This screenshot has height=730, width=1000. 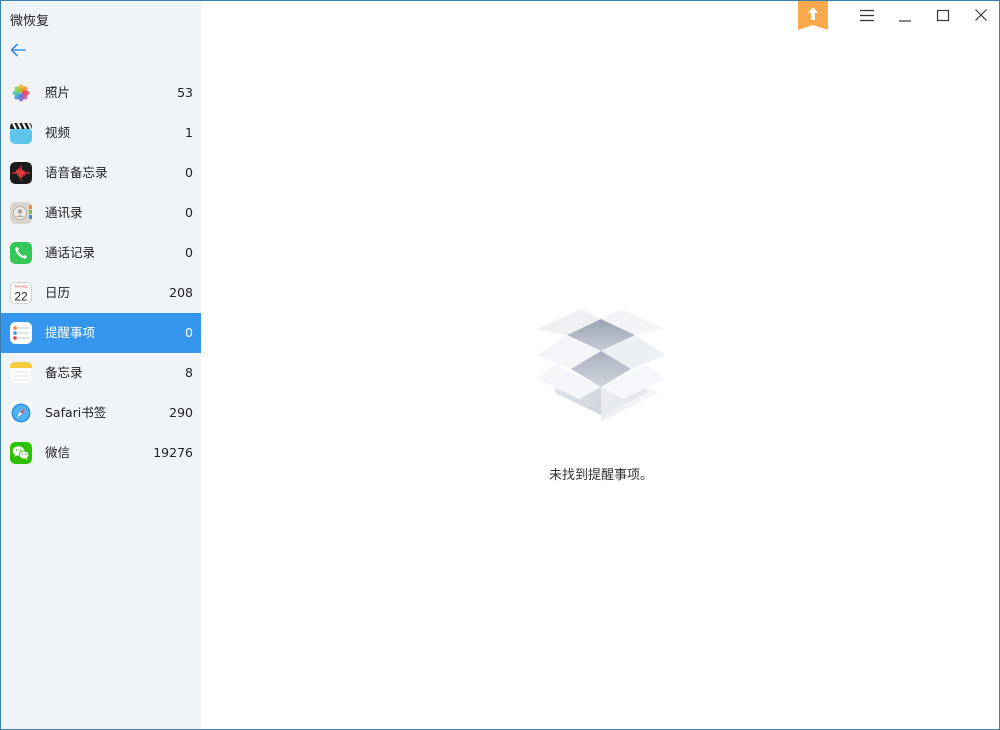 What do you see at coordinates (21, 297) in the screenshot?
I see `calendar-day: 22` at bounding box center [21, 297].